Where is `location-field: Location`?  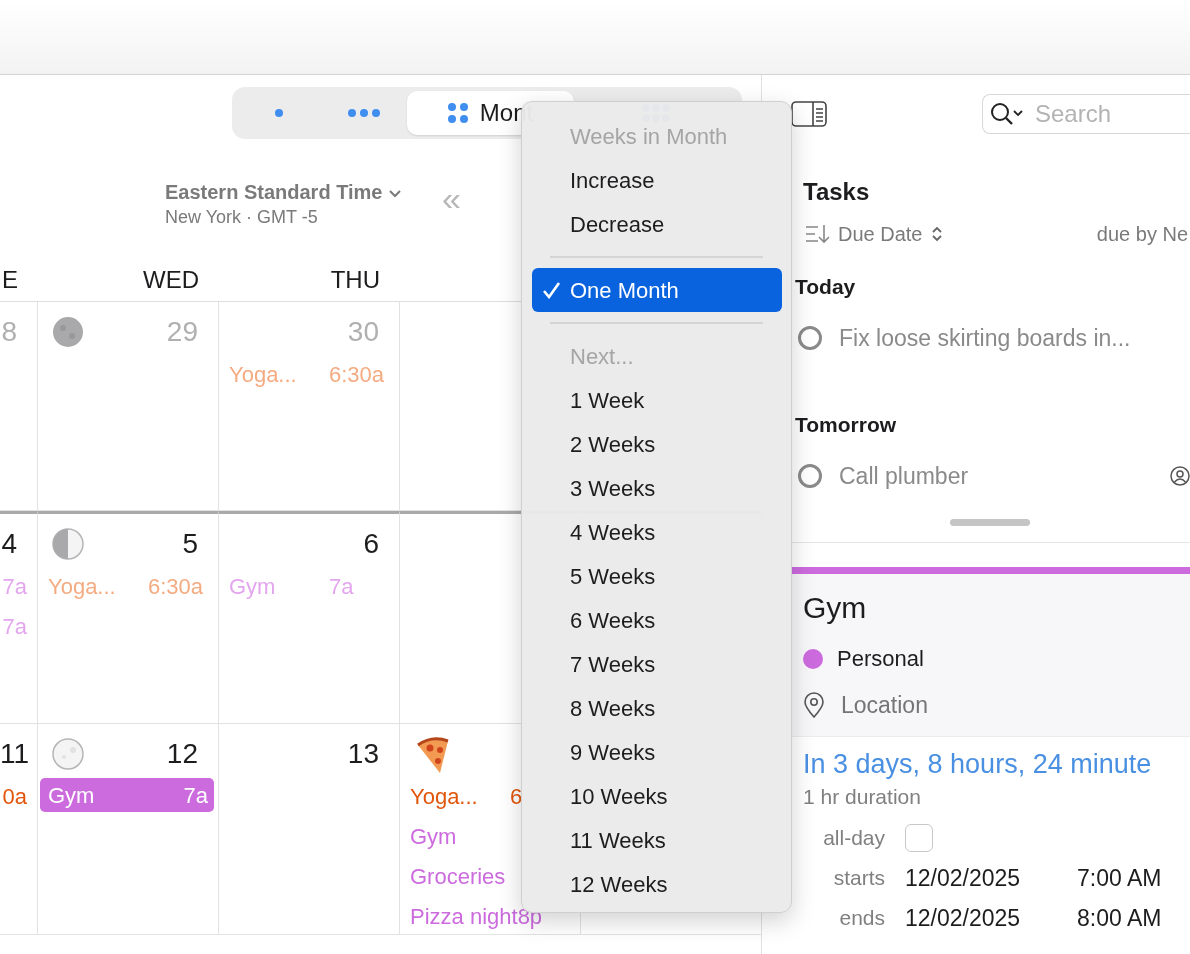 location-field: Location is located at coordinates (959, 705).